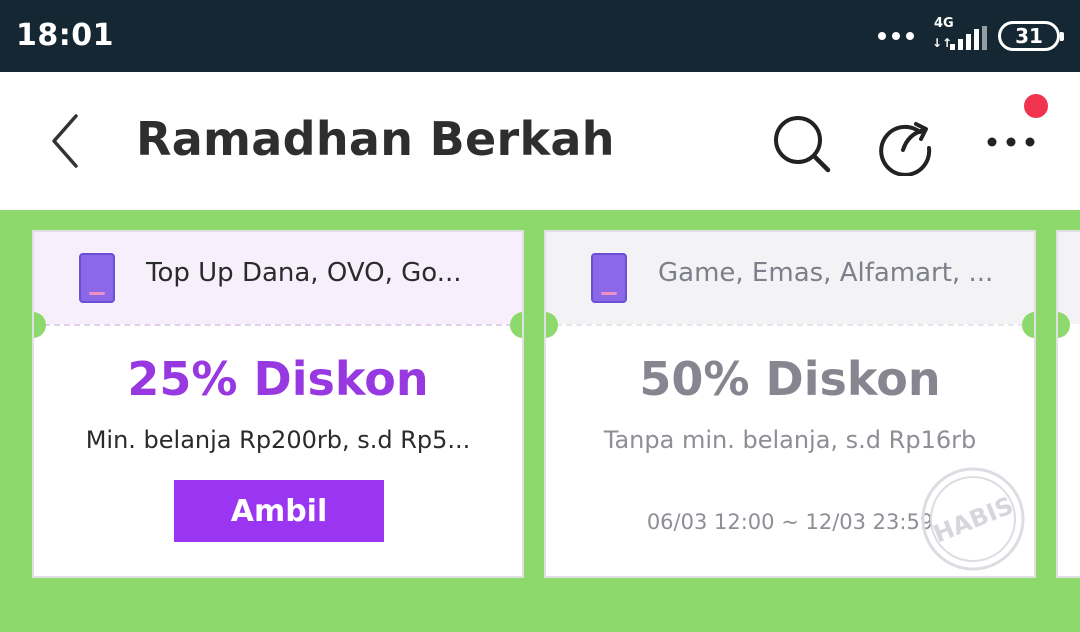 The height and width of the screenshot is (632, 1080). I want to click on status-time: 18:01, so click(65, 35).